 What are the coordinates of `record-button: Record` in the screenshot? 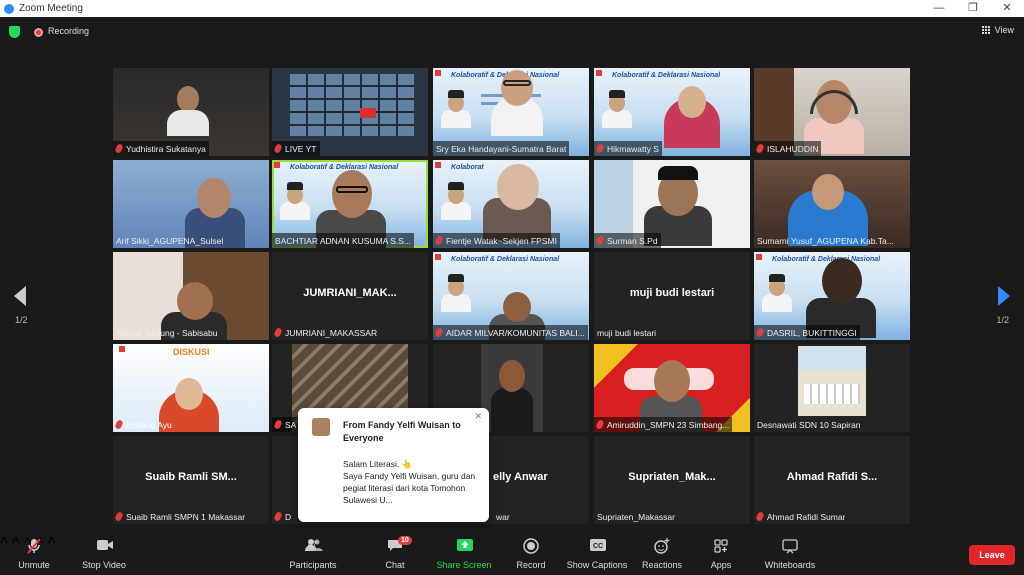 It's located at (531, 554).